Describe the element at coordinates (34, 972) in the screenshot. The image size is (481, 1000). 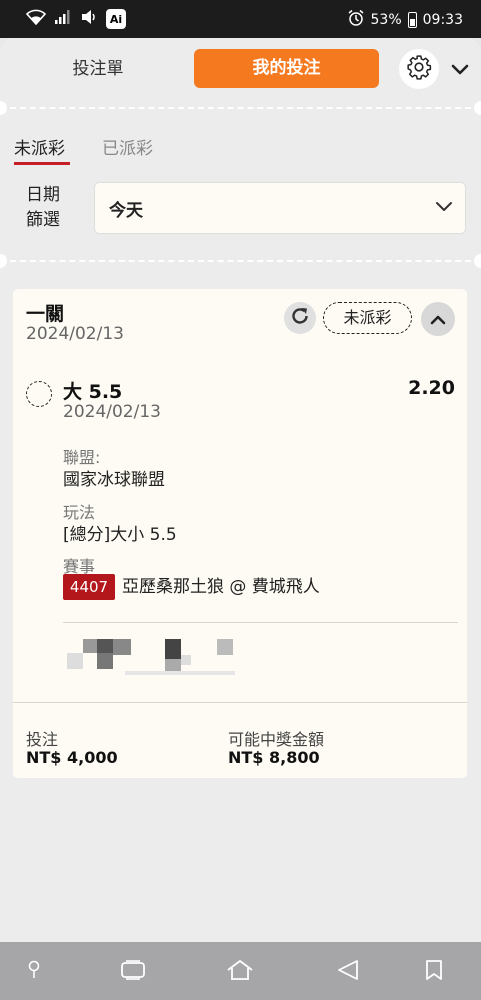
I see `pin-icon` at that location.